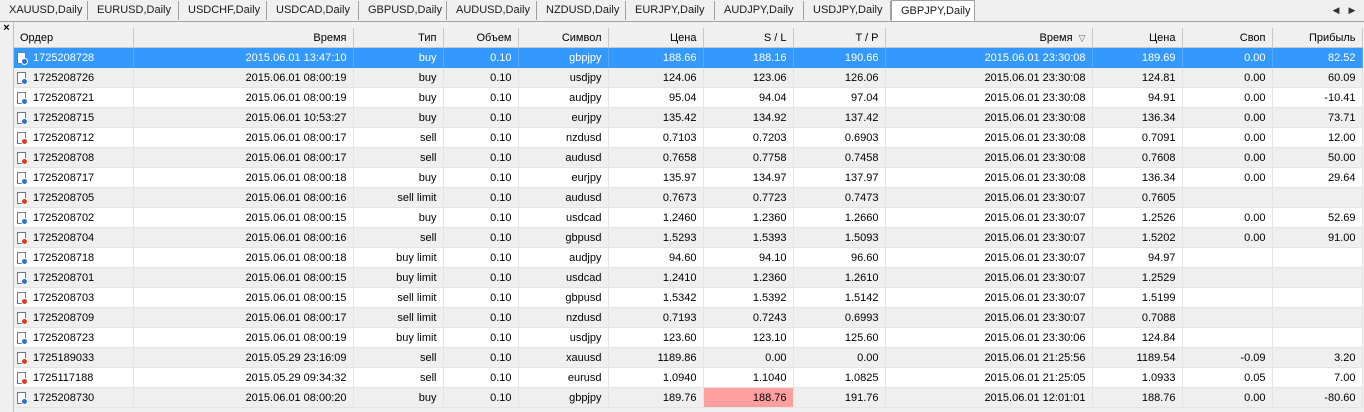 The image size is (1364, 412). What do you see at coordinates (1082, 37) in the screenshot?
I see `sort-descending-icon: ▽` at bounding box center [1082, 37].